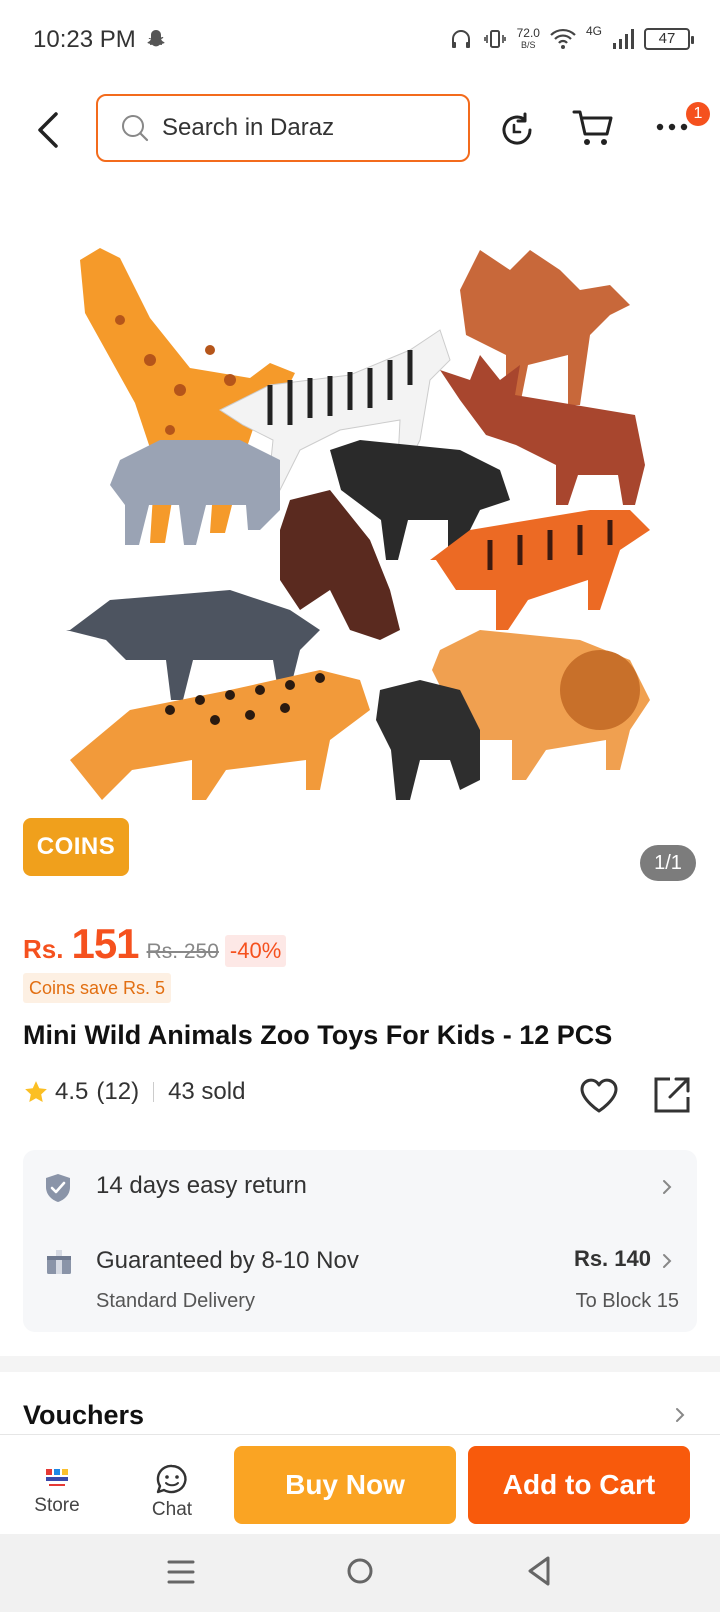 The width and height of the screenshot is (720, 1612). Describe the element at coordinates (97, 988) in the screenshot. I see `coins-save-tag: Coins save Rs. 5` at that location.